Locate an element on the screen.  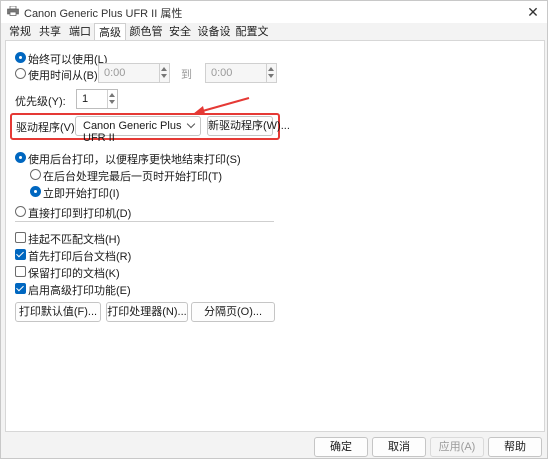
priority-label: 优先级(Y): is located at coordinates (40, 102).